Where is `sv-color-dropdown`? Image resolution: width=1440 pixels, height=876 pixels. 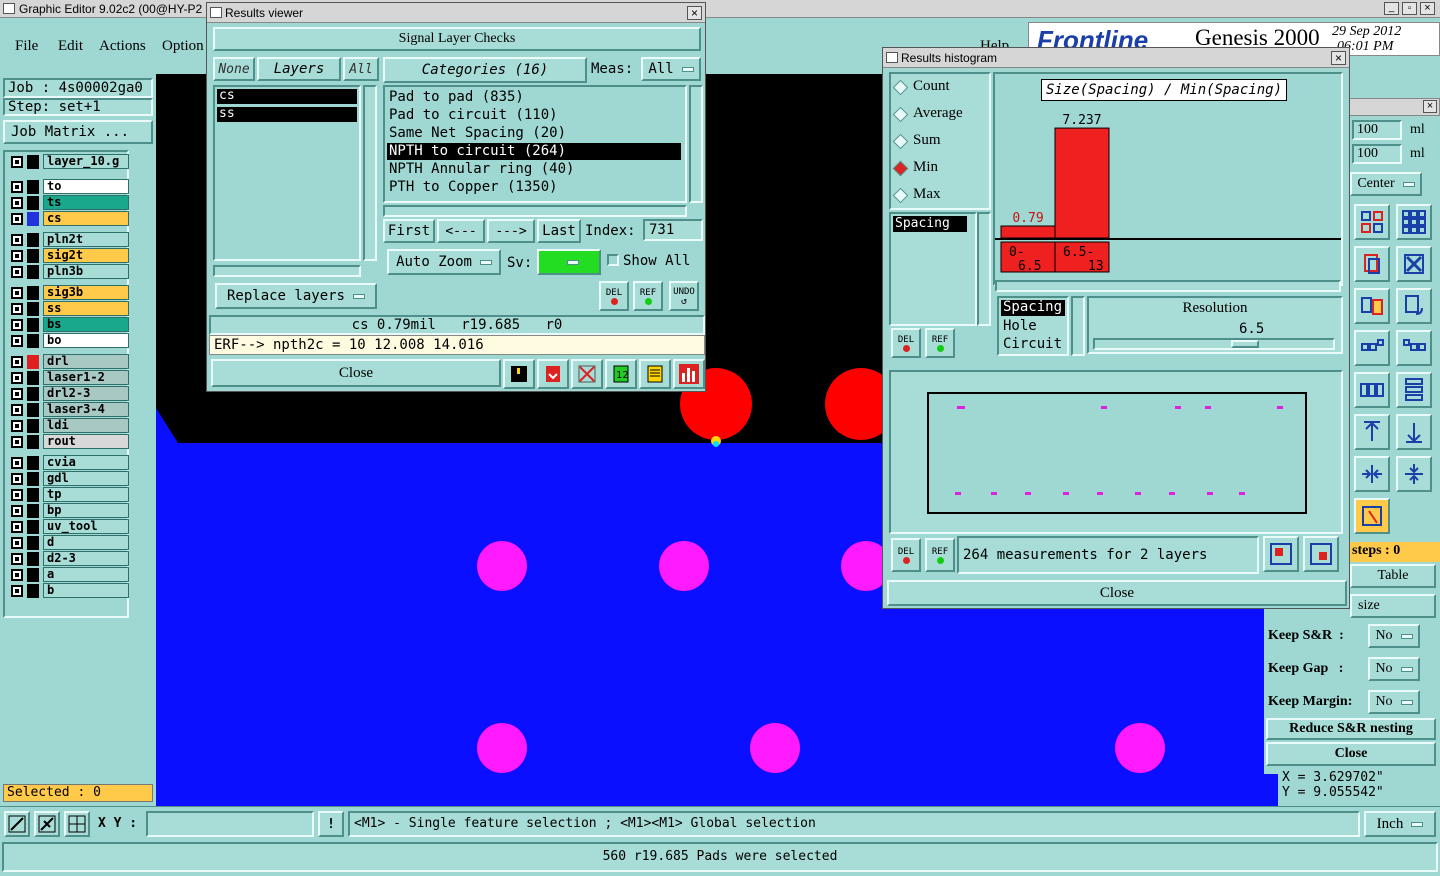
sv-color-dropdown is located at coordinates (569, 262).